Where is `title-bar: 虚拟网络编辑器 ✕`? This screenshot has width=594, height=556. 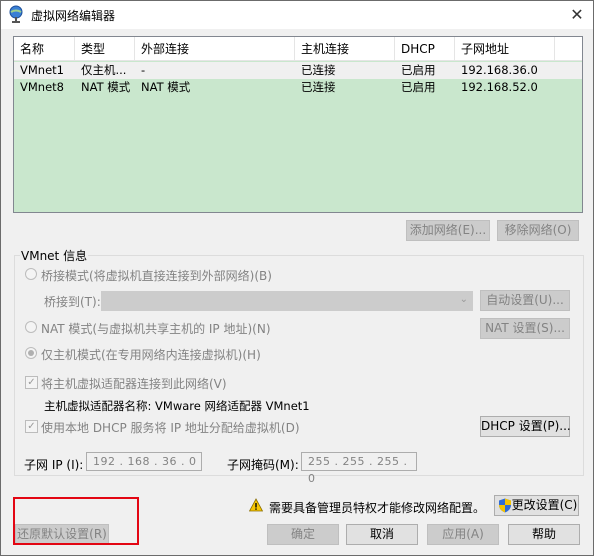
title-bar: 虚拟网络编辑器 ✕ is located at coordinates (297, 15).